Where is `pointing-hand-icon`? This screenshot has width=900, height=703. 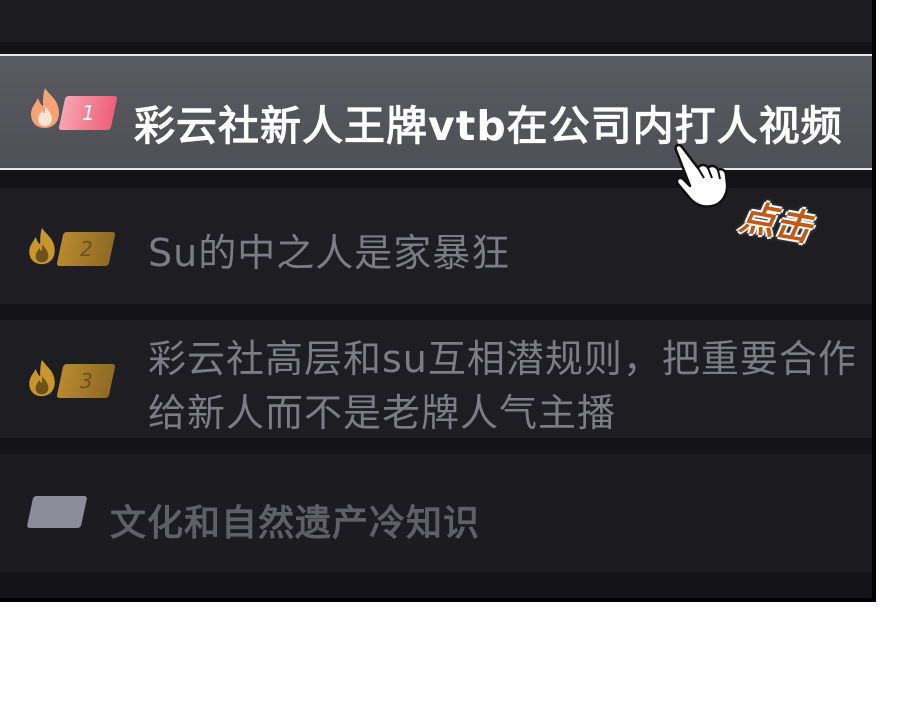 pointing-hand-icon is located at coordinates (701, 175).